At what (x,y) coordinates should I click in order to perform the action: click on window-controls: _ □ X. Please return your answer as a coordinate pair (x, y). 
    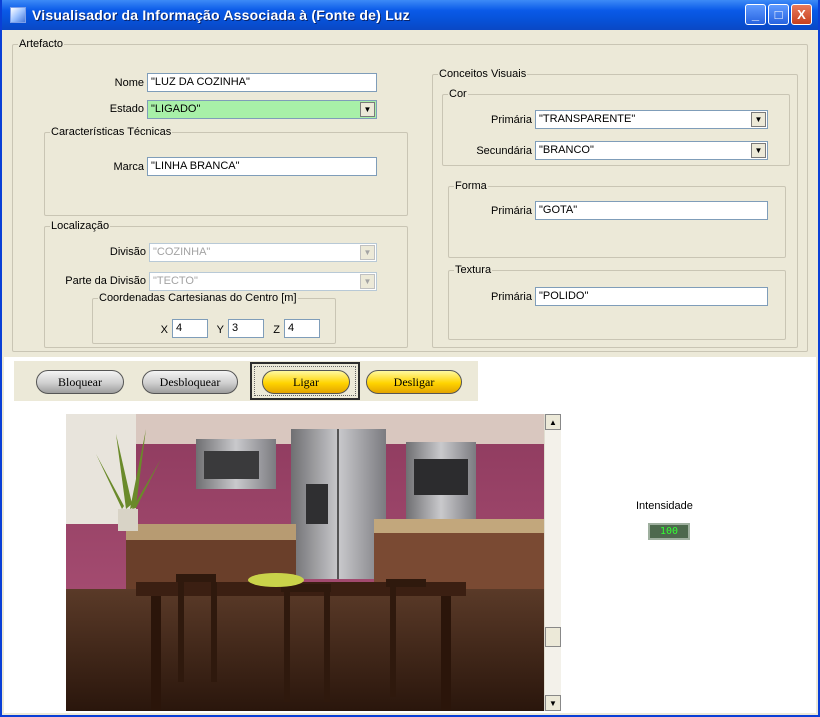
    Looking at the image, I should click on (778, 14).